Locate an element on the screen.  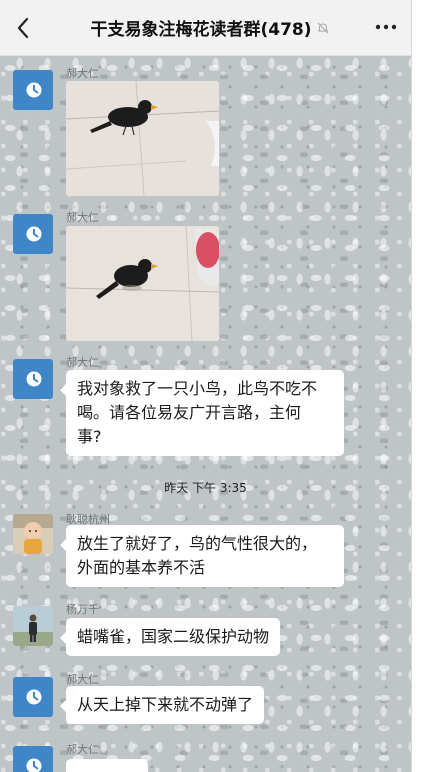
message-bubble: 从天上掉下来就不动弹了 is located at coordinates (162, 705).